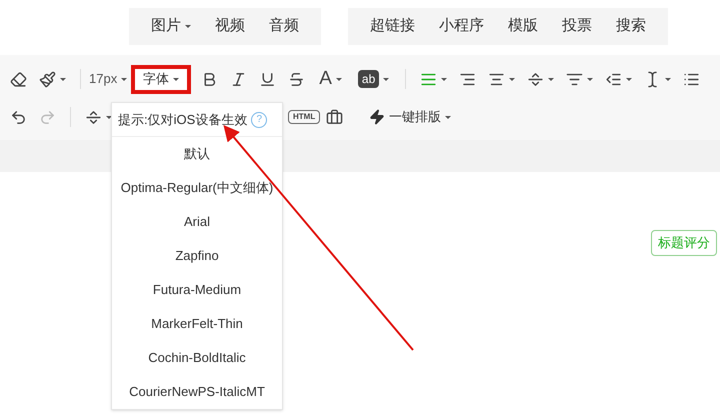 Image resolution: width=720 pixels, height=417 pixels. Describe the element at coordinates (230, 26) in the screenshot. I see `insert-tab: 视频` at that location.